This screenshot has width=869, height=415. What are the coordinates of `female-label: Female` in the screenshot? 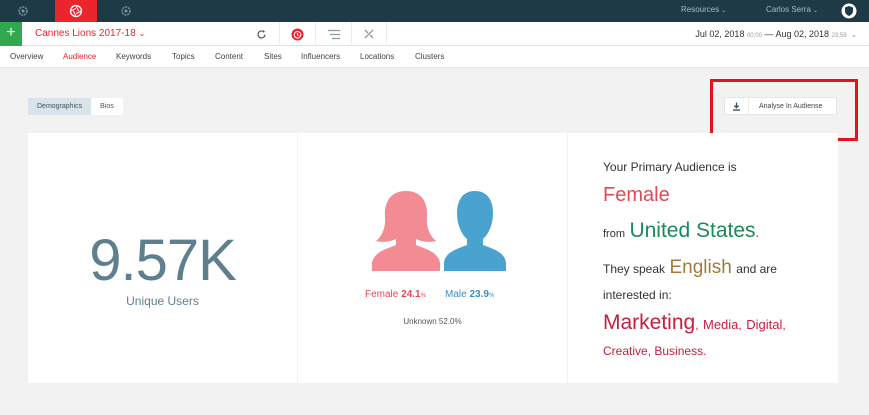 It's located at (382, 294).